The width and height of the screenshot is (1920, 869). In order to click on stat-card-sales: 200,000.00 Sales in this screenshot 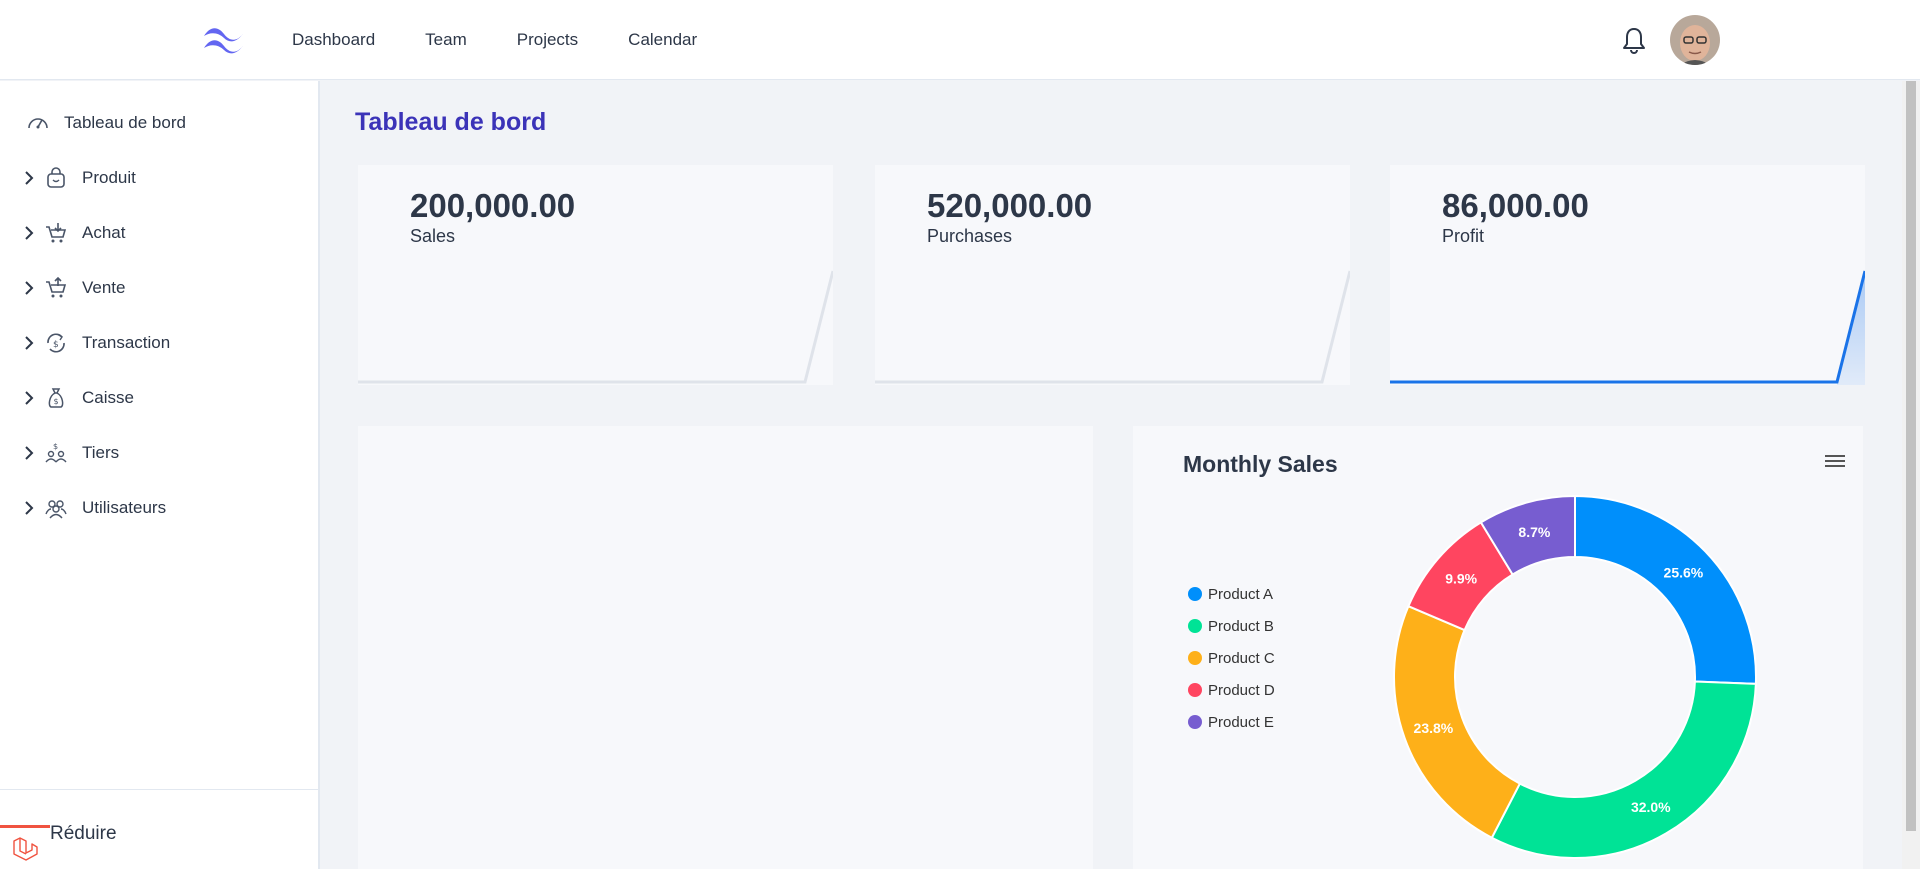, I will do `click(595, 275)`.